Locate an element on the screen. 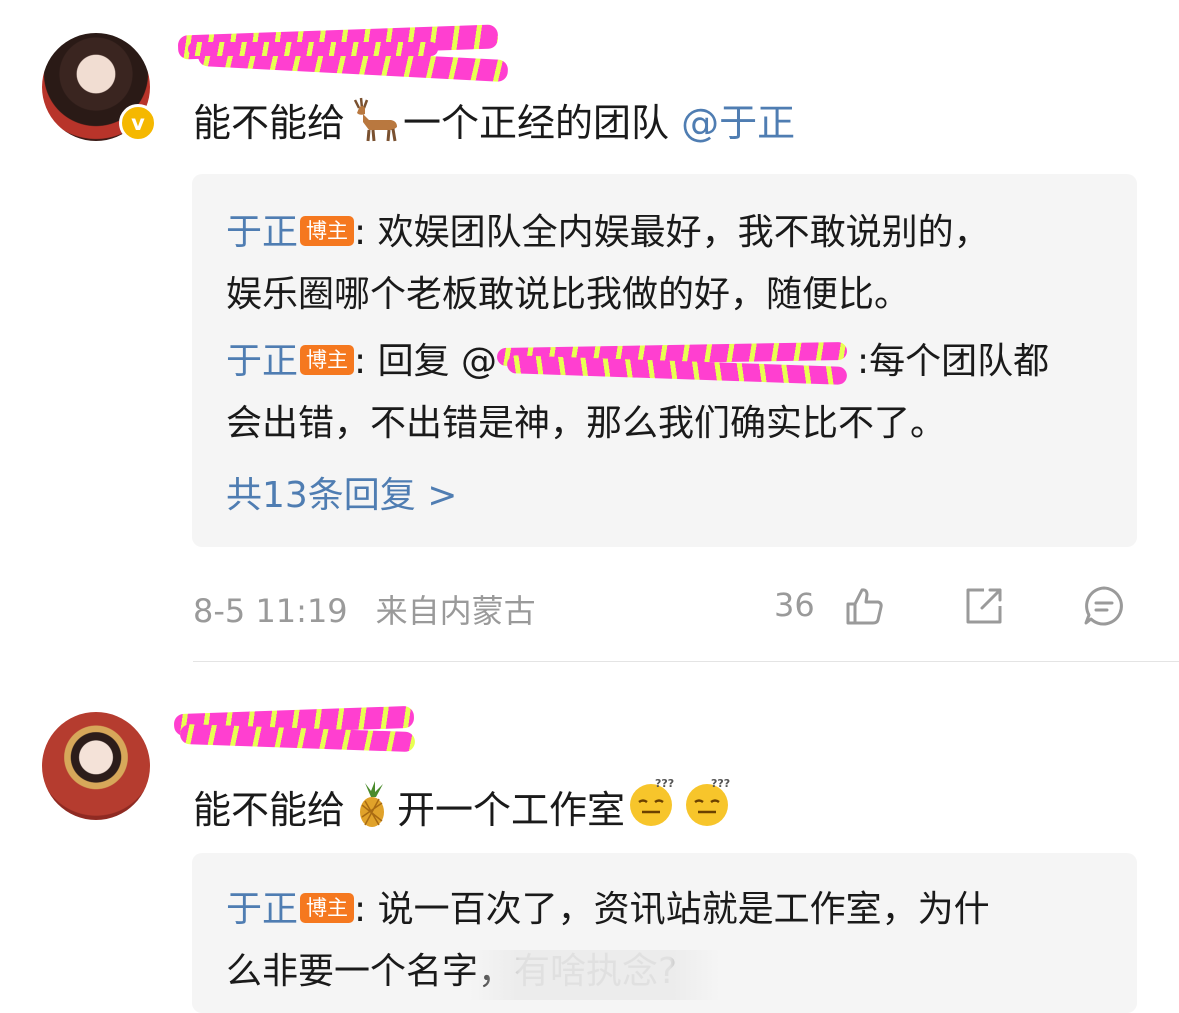 The height and width of the screenshot is (1013, 1179). mention-link: @于正 is located at coordinates (738, 123).